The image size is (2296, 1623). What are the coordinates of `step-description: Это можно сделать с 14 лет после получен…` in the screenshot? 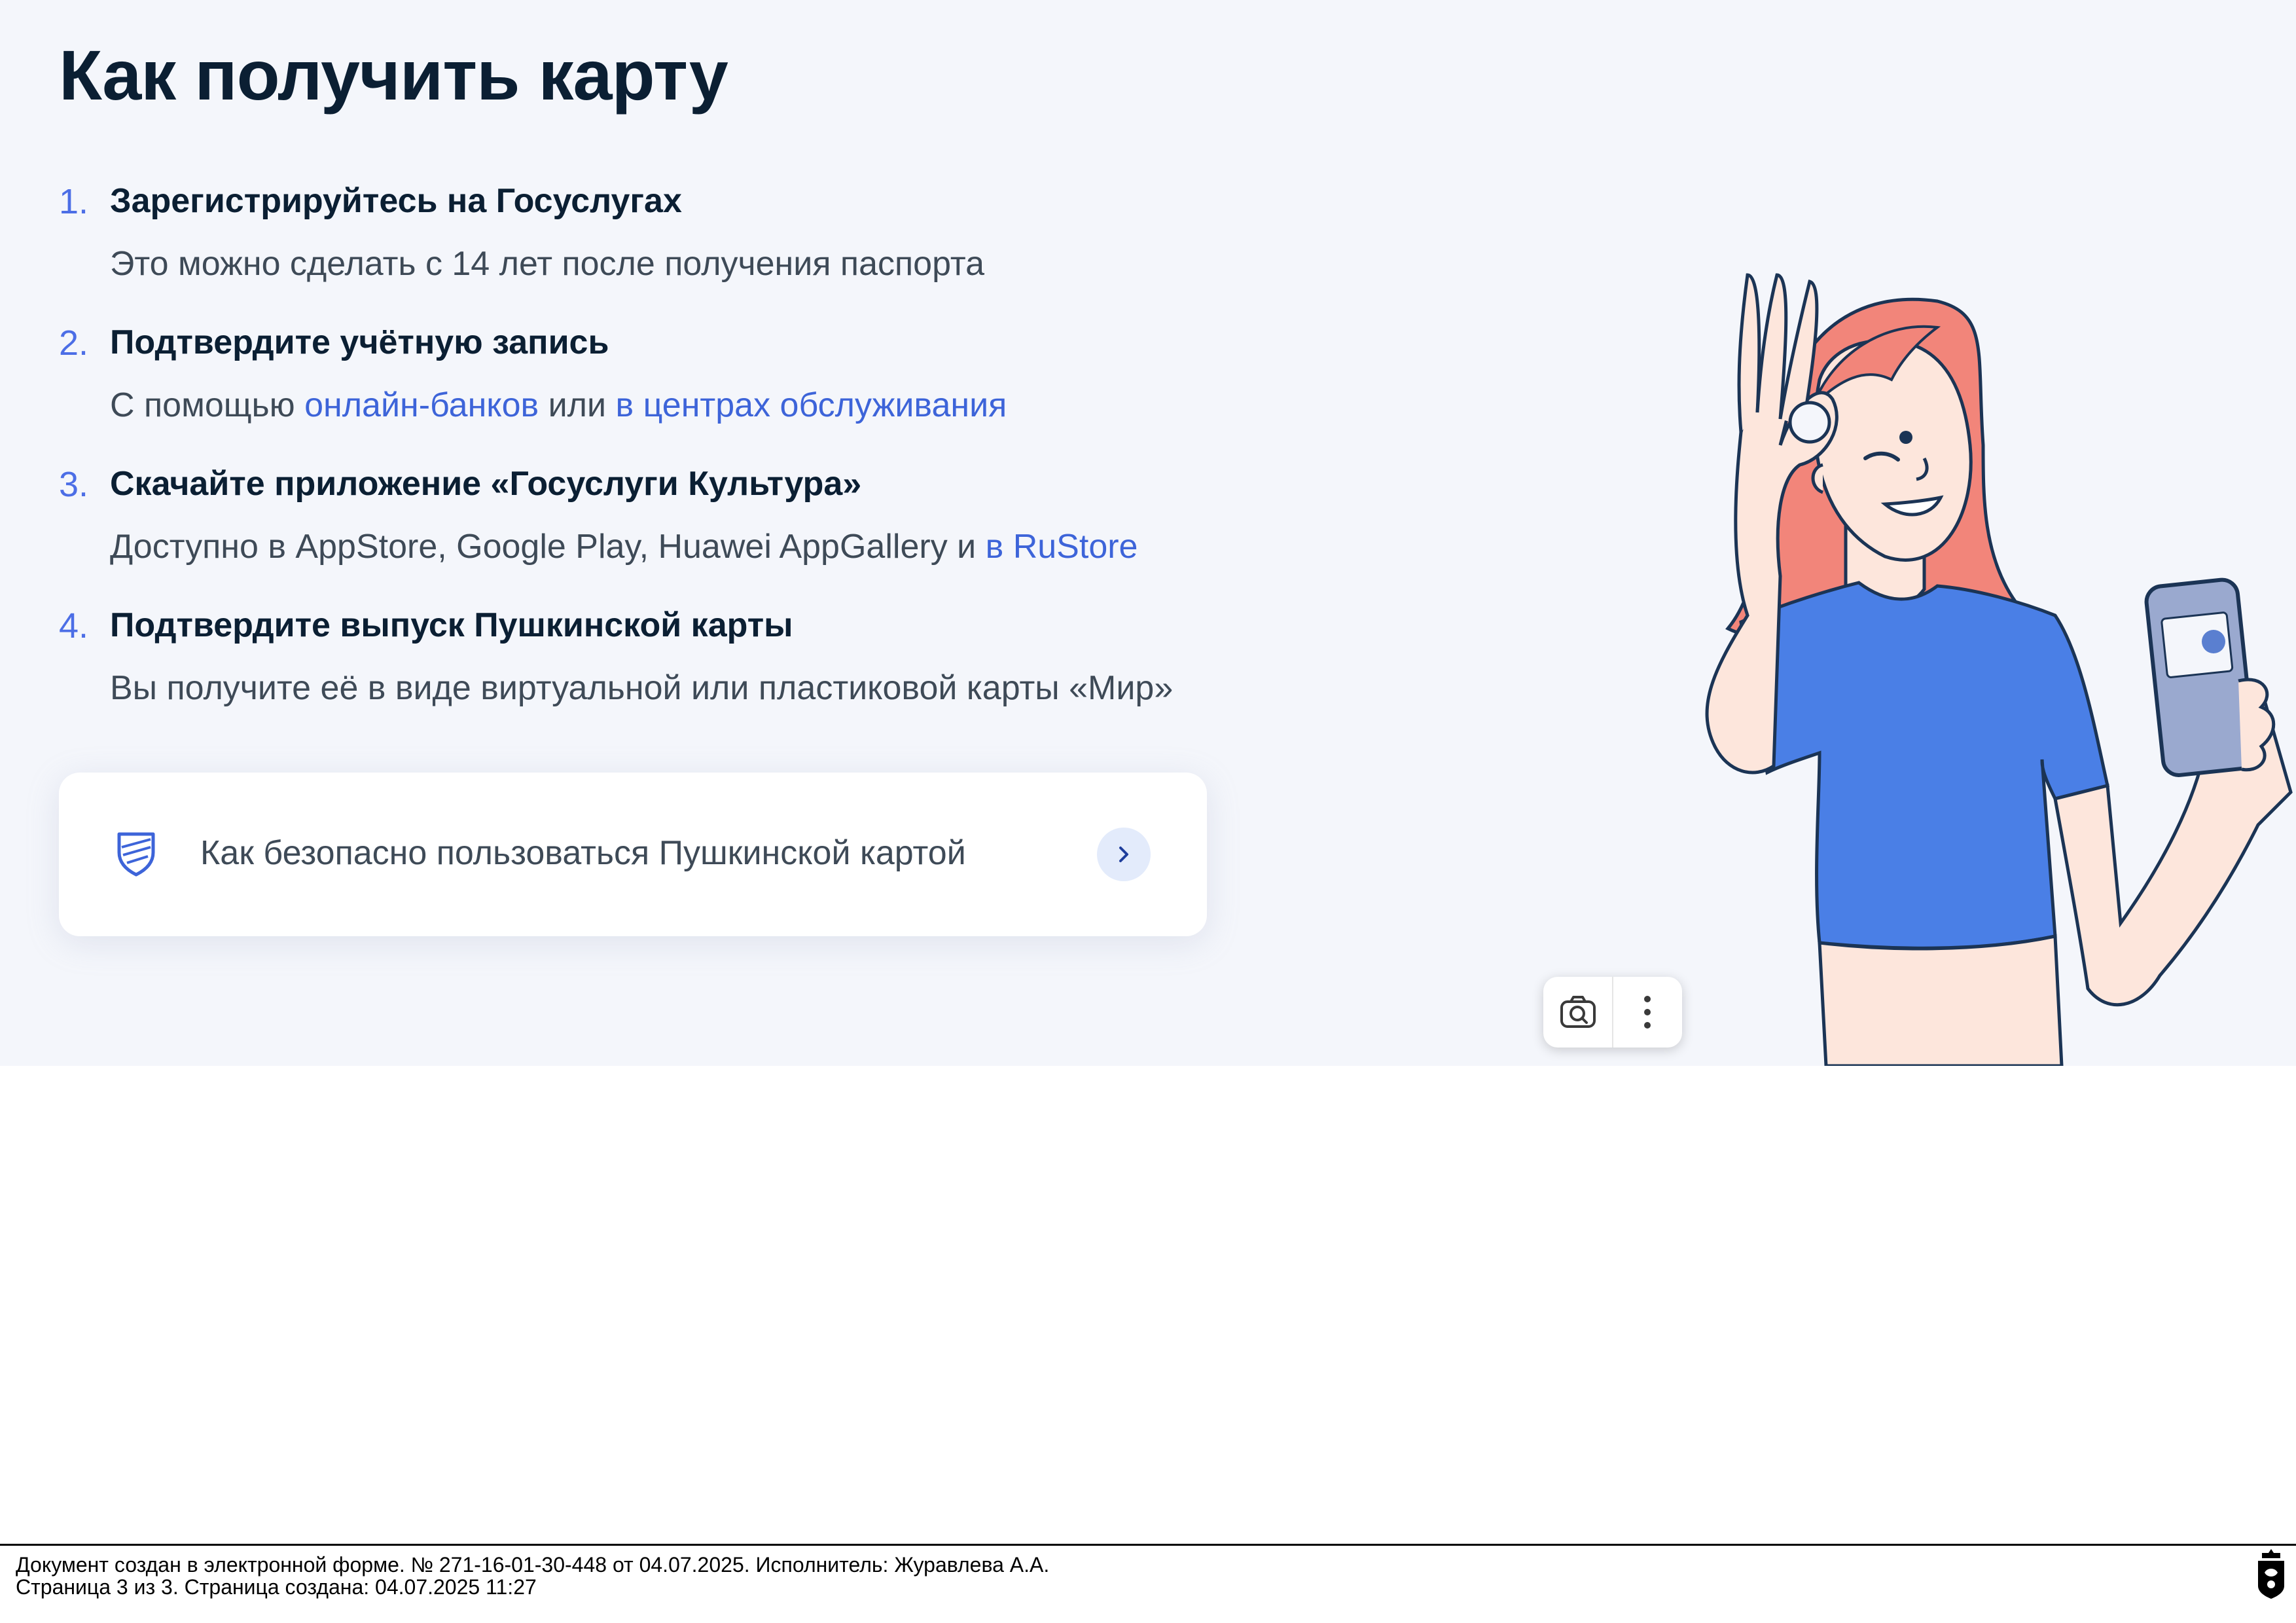 It's located at (547, 264).